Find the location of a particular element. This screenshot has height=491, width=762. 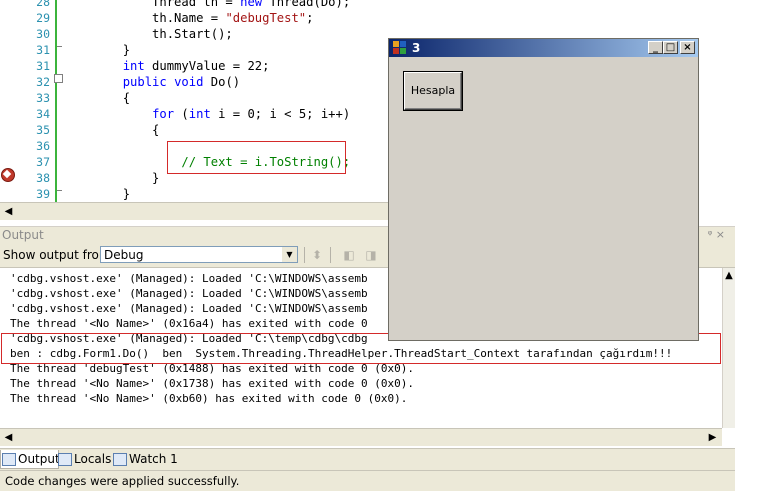

line-number: 32 is located at coordinates (43, 82).